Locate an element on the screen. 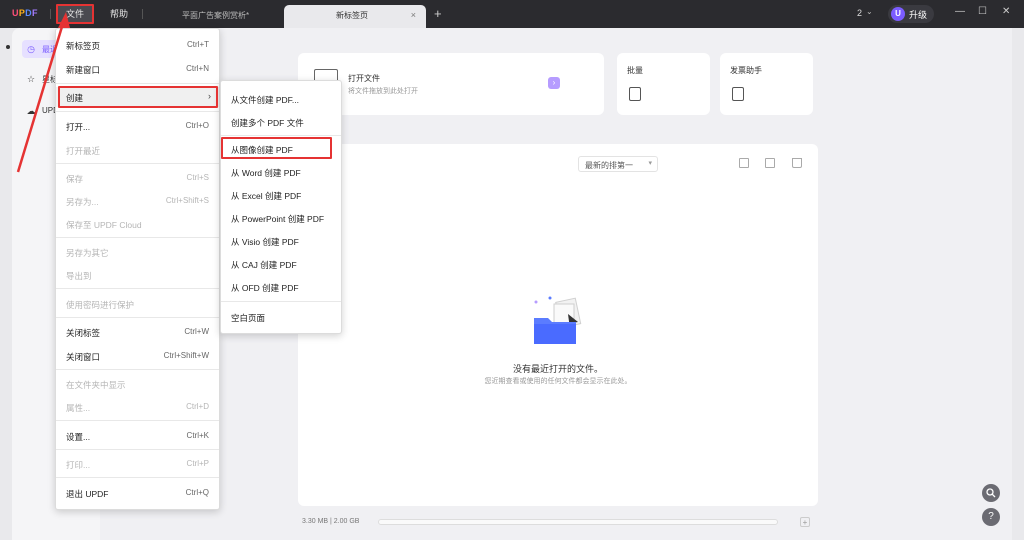 This screenshot has width=1024, height=540. menu-label: 保存 is located at coordinates (75, 179).